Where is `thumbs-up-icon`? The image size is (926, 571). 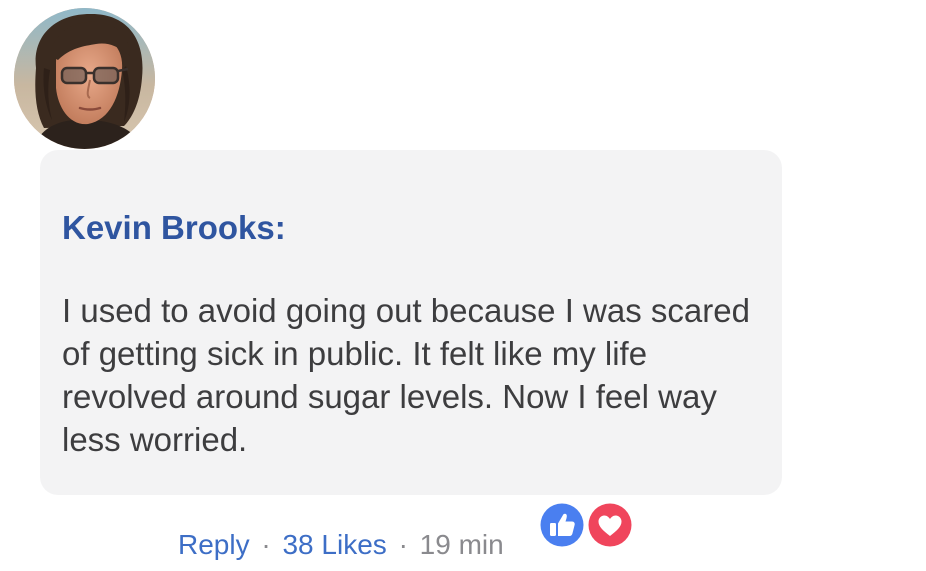 thumbs-up-icon is located at coordinates (562, 525).